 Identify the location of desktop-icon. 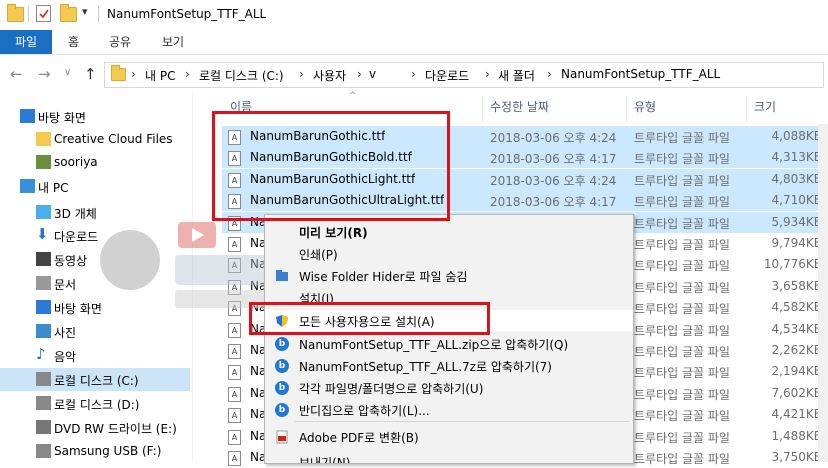
(43, 307).